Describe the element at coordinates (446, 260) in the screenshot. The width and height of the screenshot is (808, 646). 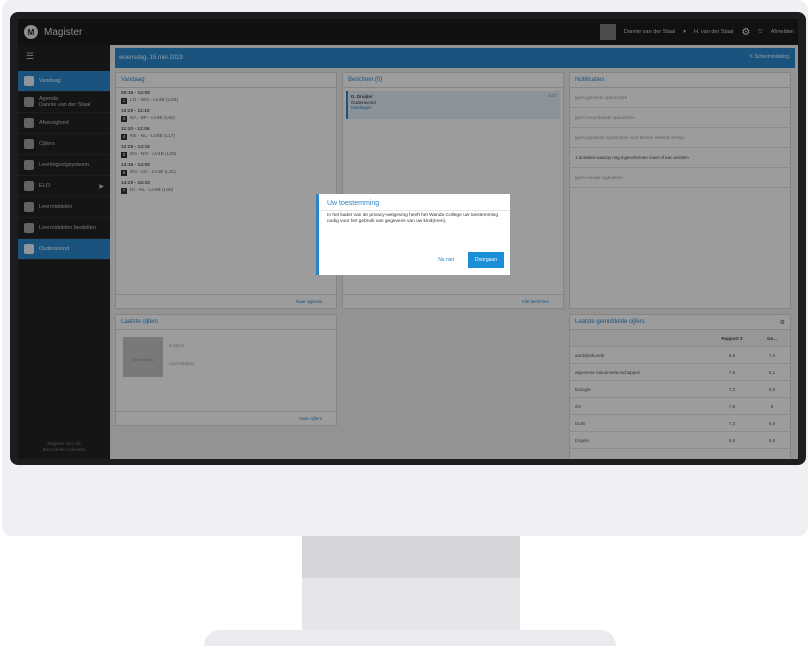
I see `not-now-button: Nu niet` at that location.